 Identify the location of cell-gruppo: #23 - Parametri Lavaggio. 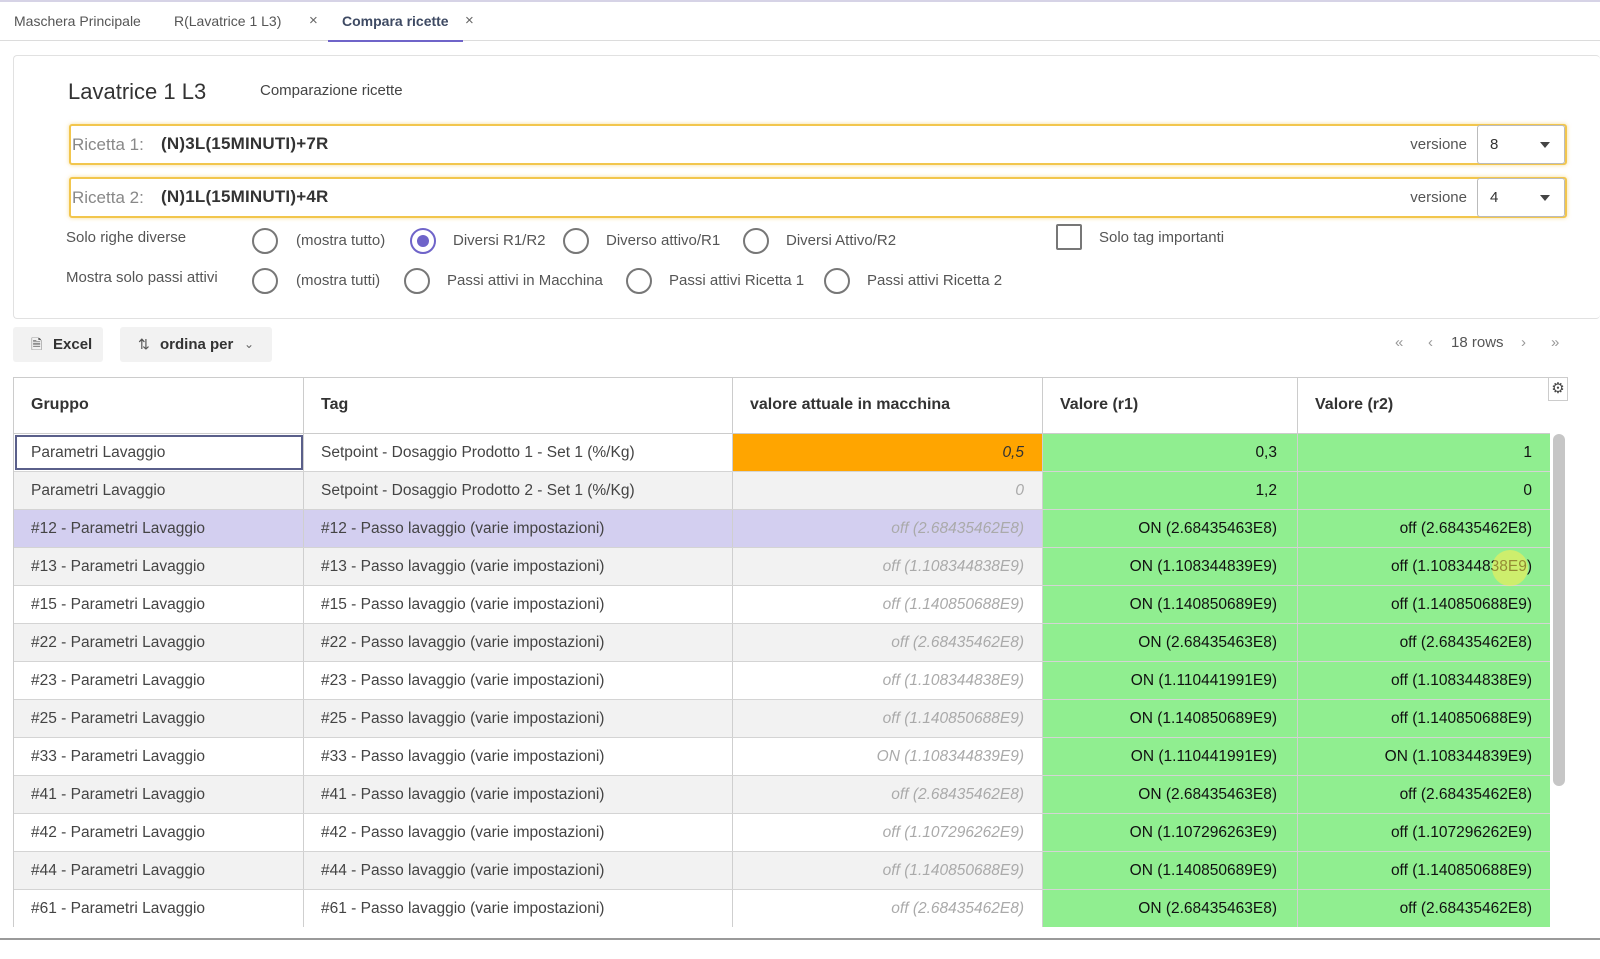
(159, 680).